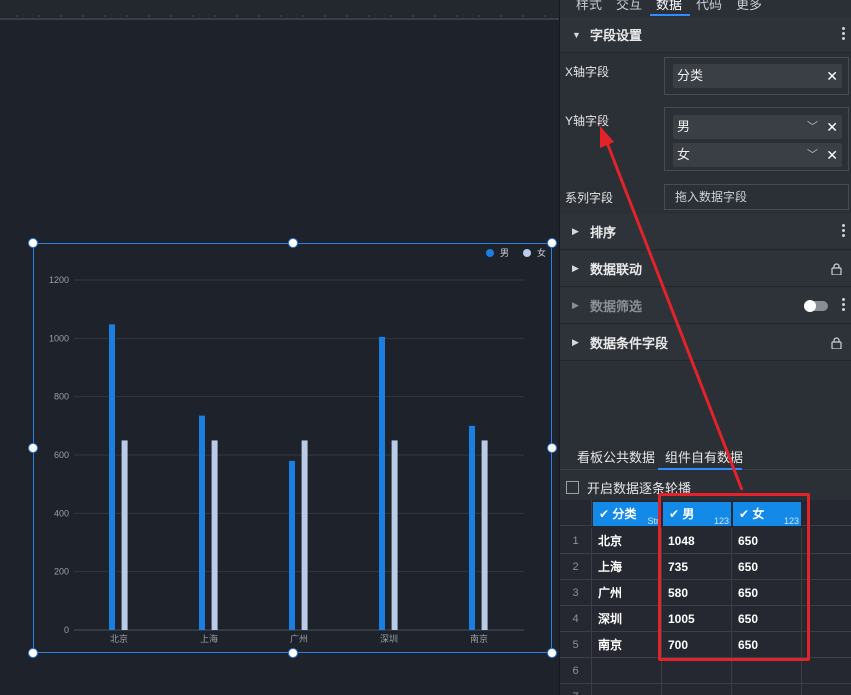 The width and height of the screenshot is (851, 695). Describe the element at coordinates (700, 469) in the screenshot. I see `active-subtab-indicator` at that location.